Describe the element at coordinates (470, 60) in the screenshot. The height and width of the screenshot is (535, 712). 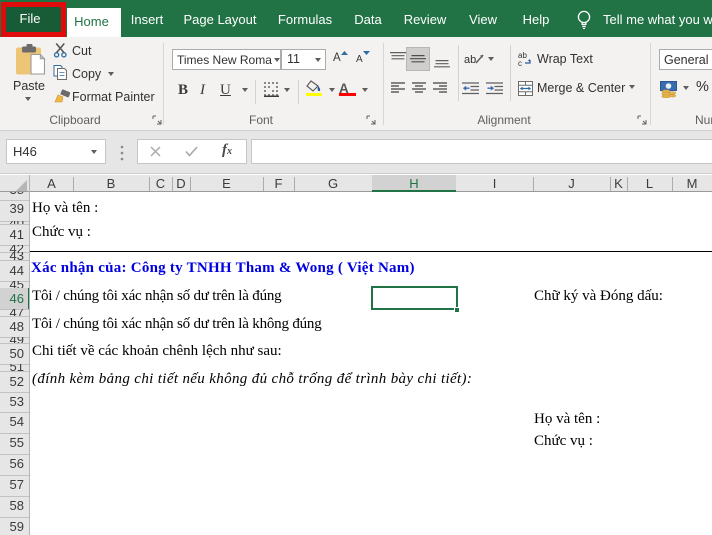
I see `svg-text: ab` at that location.